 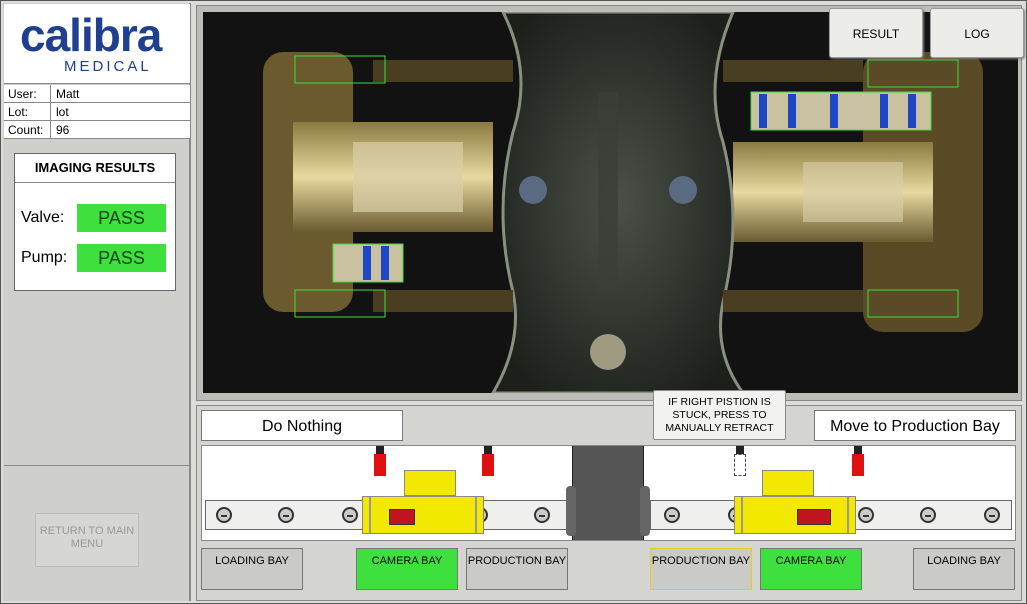 What do you see at coordinates (608, 493) in the screenshot?
I see `center-divider` at bounding box center [608, 493].